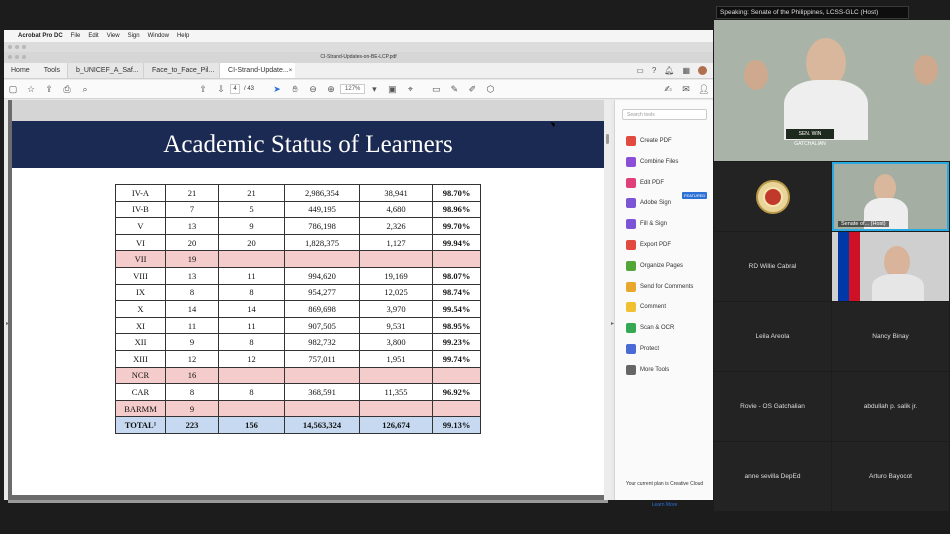  Describe the element at coordinates (454, 89) in the screenshot. I see `pen-icon: ✎` at that location.